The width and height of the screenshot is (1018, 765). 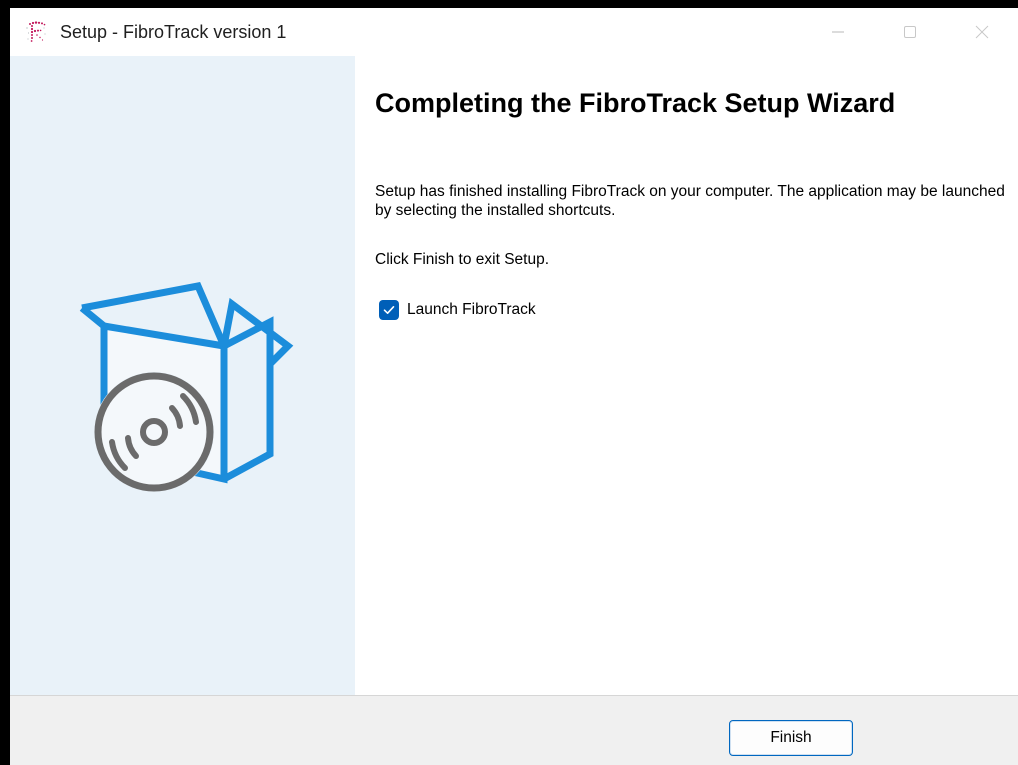 What do you see at coordinates (791, 738) in the screenshot?
I see `finish-button: Finish` at bounding box center [791, 738].